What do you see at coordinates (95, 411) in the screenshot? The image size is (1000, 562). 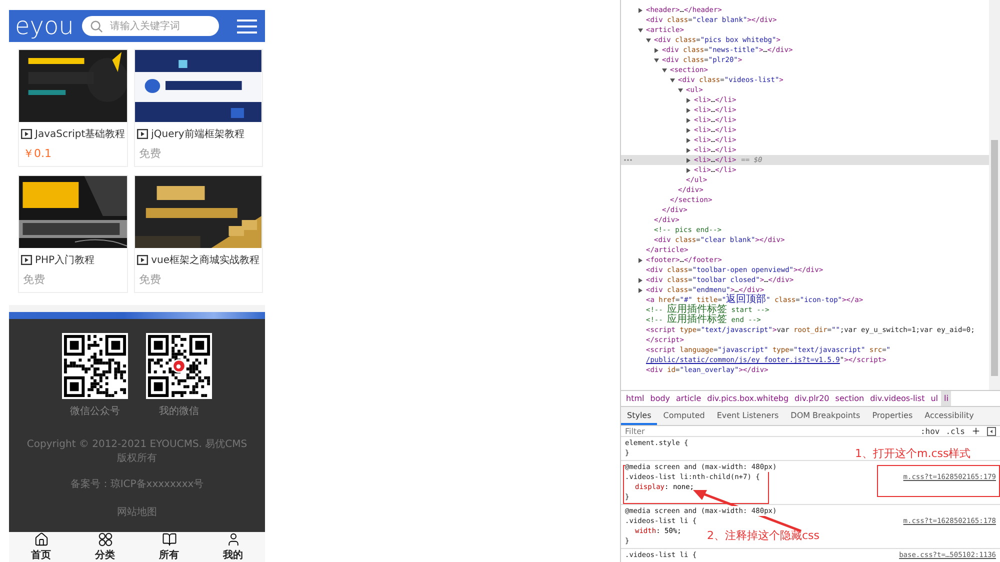 I see `qr-caption: 微信公众号` at bounding box center [95, 411].